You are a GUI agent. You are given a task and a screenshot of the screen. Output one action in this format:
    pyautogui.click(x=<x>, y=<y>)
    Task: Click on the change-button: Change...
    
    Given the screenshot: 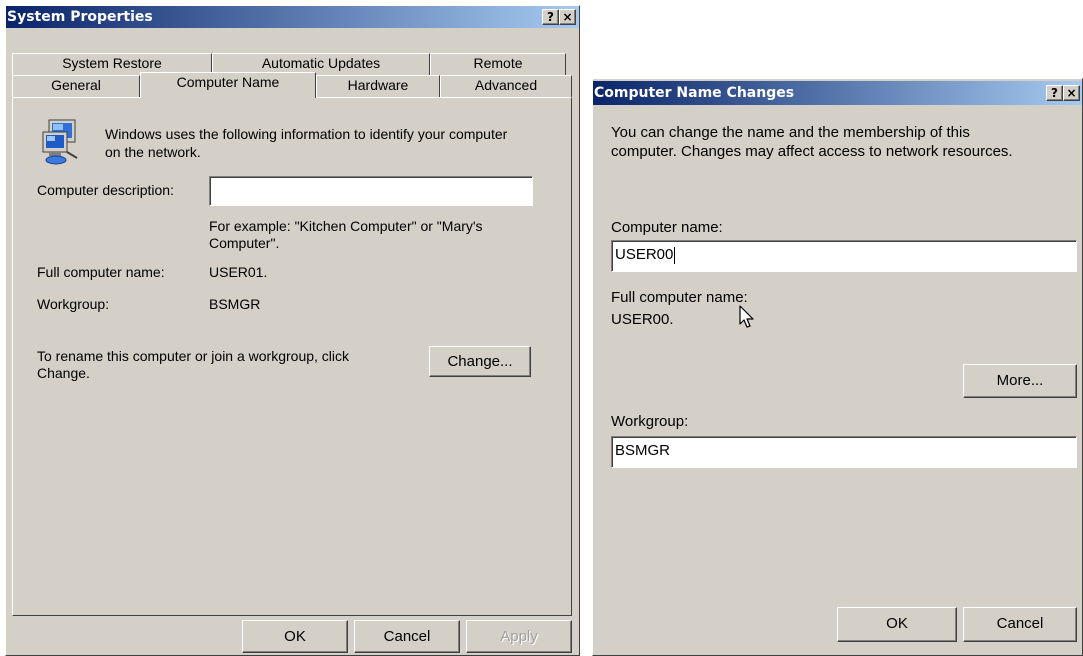 What is the action you would take?
    pyautogui.click(x=480, y=361)
    